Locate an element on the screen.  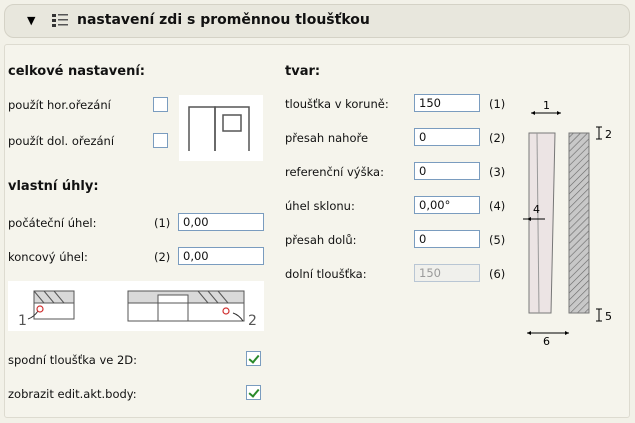
illus-label-2: 2 is located at coordinates (252, 321).